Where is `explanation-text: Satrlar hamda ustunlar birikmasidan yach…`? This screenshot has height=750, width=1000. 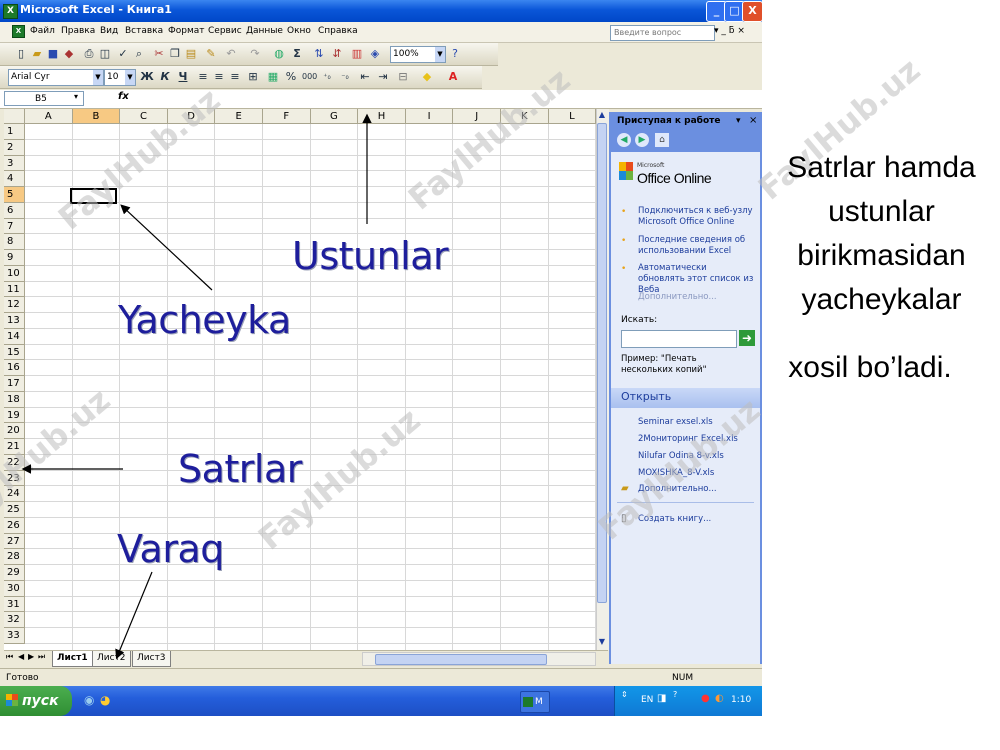
explanation-text: Satrlar hamda ustunlar birikmasidan yach… is located at coordinates (881, 234).